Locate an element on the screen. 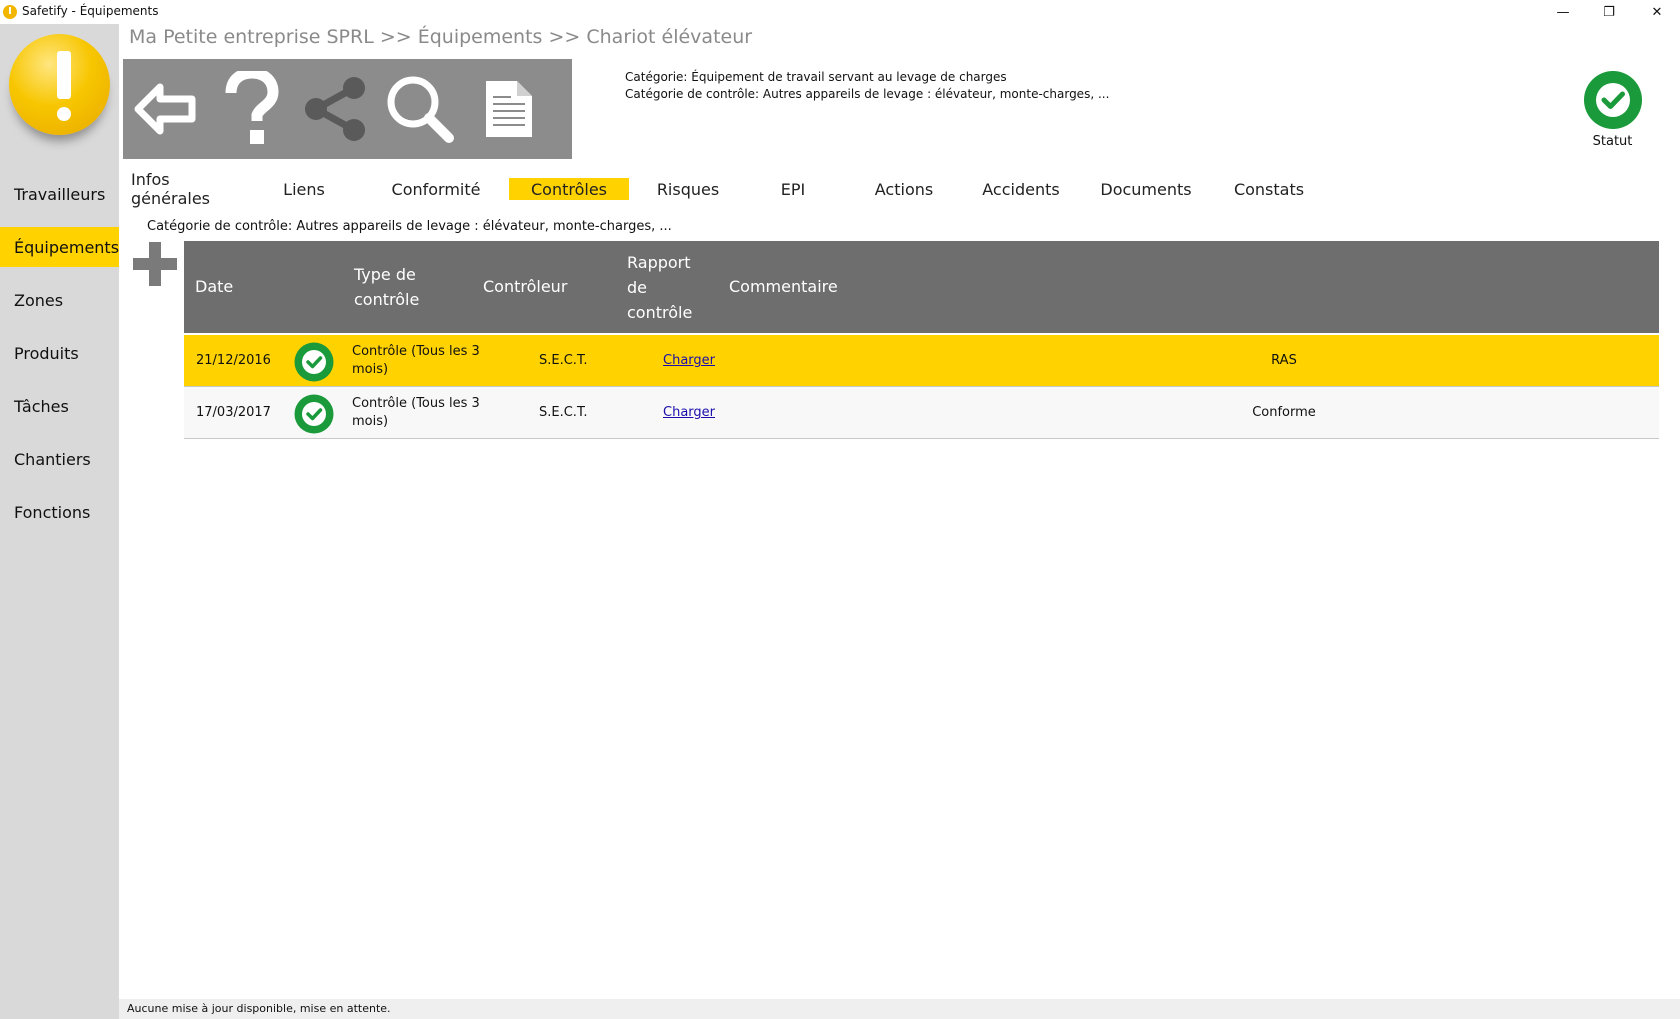 This screenshot has height=1019, width=1680. sidebar-item-travailleurs: Travailleurs is located at coordinates (59, 194).